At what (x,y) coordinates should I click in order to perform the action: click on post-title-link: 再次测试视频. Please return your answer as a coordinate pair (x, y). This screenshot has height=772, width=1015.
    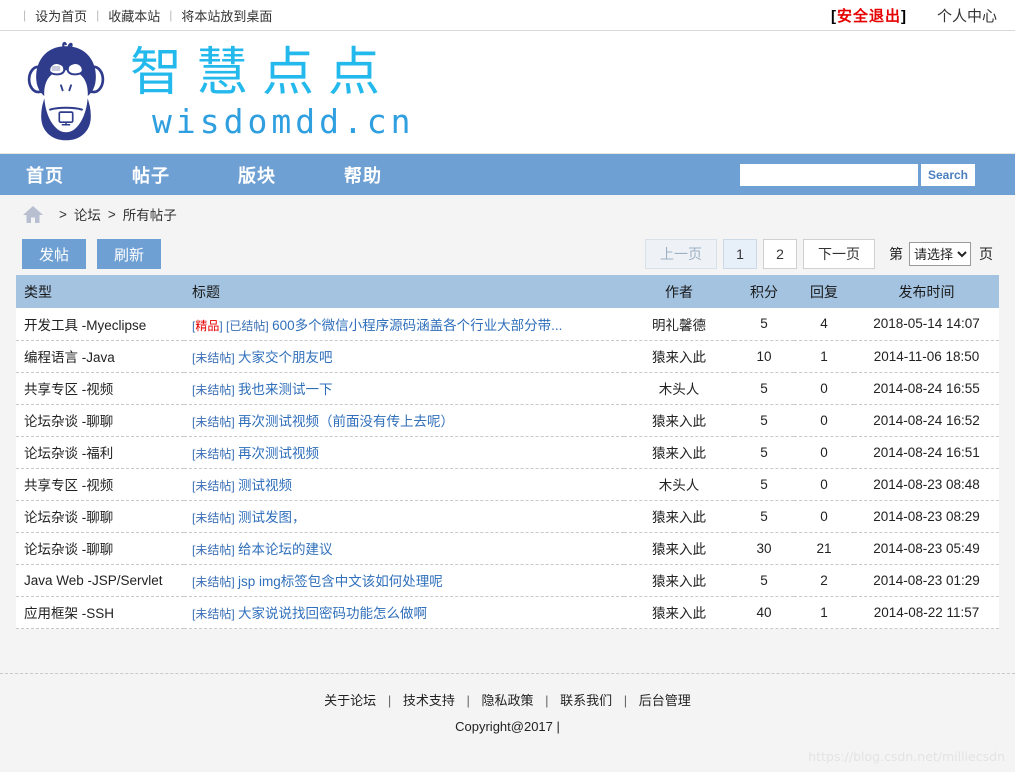
    Looking at the image, I should click on (278, 453).